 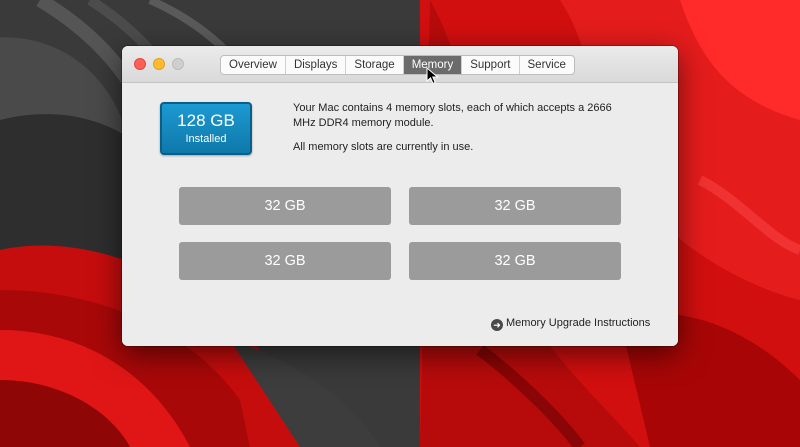 I want to click on tab-displays: Displays, so click(x=316, y=65).